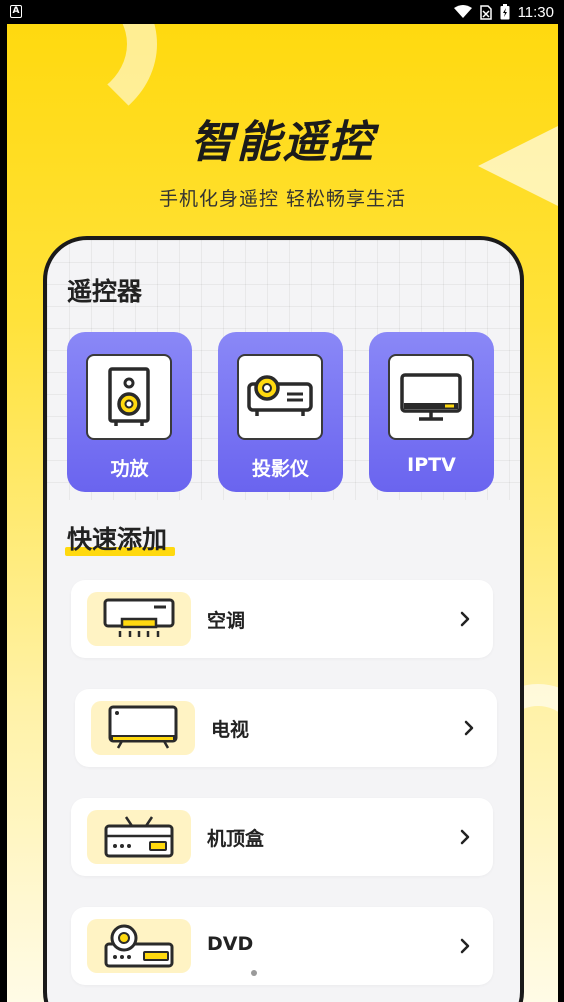 The image size is (564, 1002). What do you see at coordinates (129, 397) in the screenshot?
I see `speaker-icon` at bounding box center [129, 397].